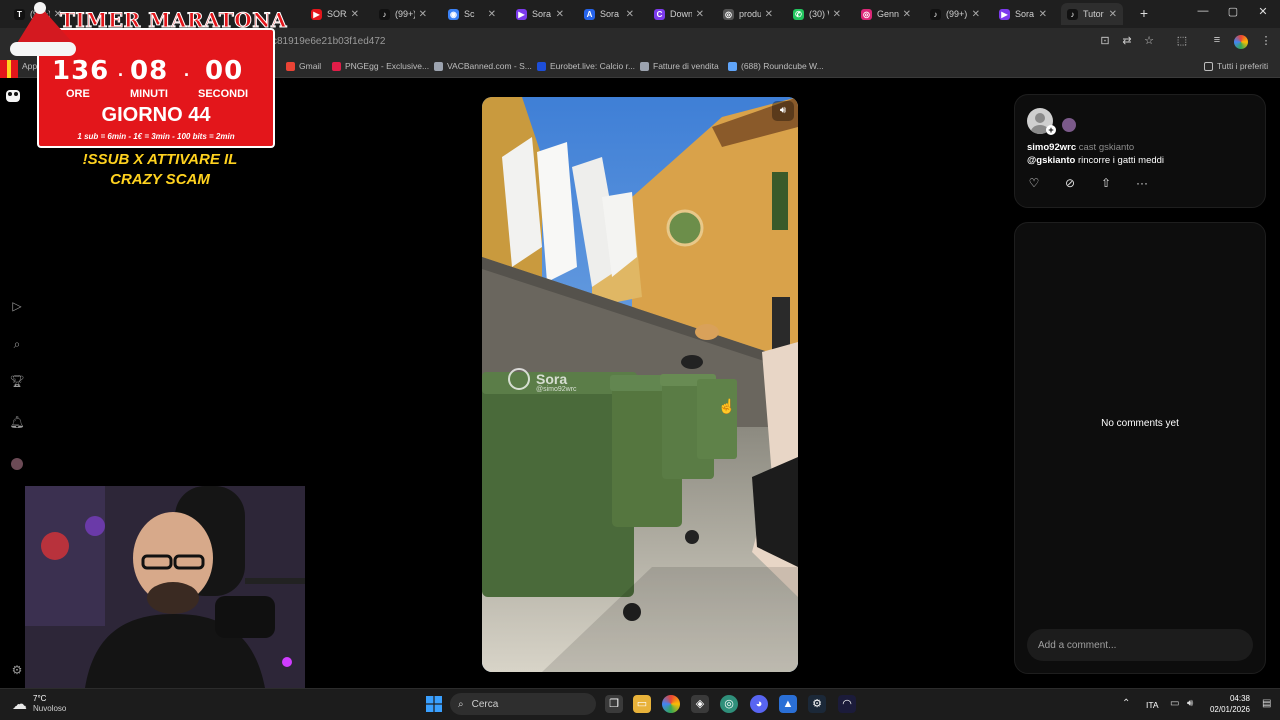 The image size is (1280, 720). What do you see at coordinates (700, 704) in the screenshot?
I see `game-app-icon: ◈` at bounding box center [700, 704].